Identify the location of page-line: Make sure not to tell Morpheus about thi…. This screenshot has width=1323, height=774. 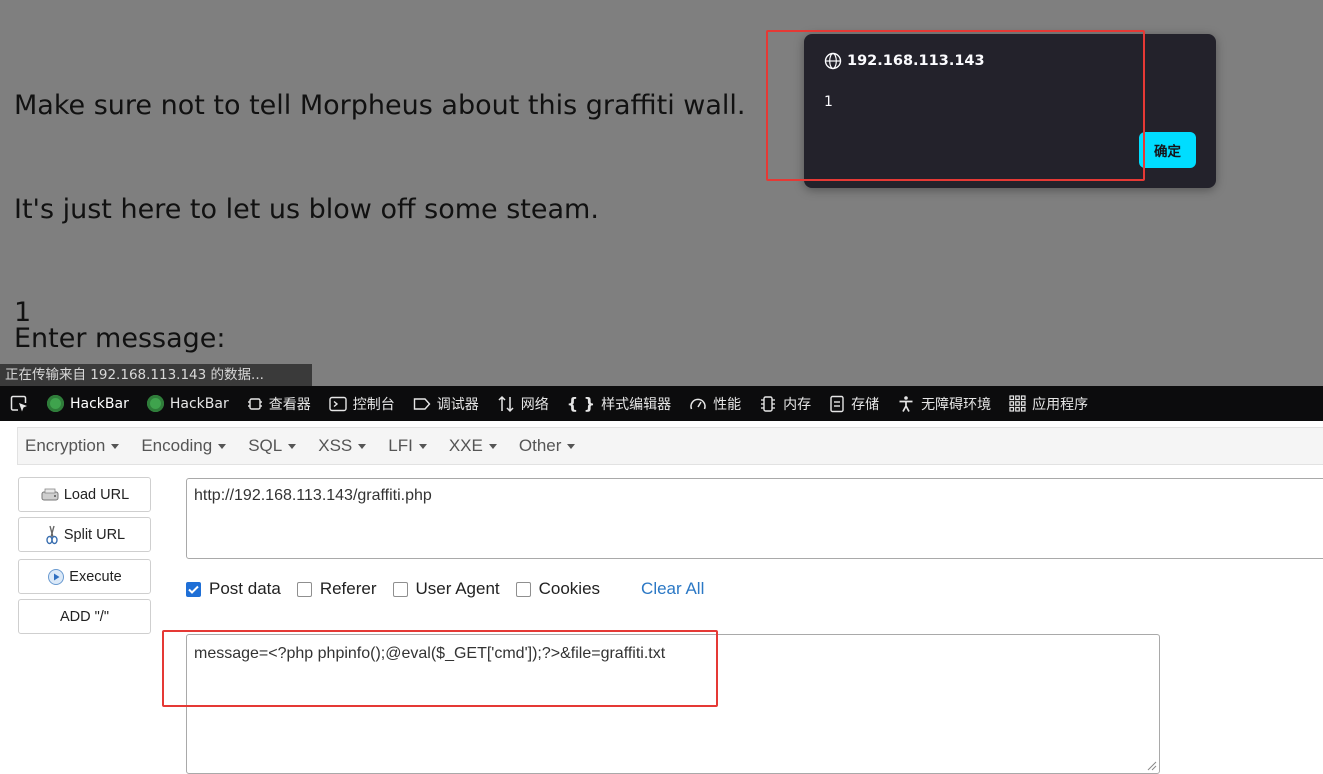
(380, 105).